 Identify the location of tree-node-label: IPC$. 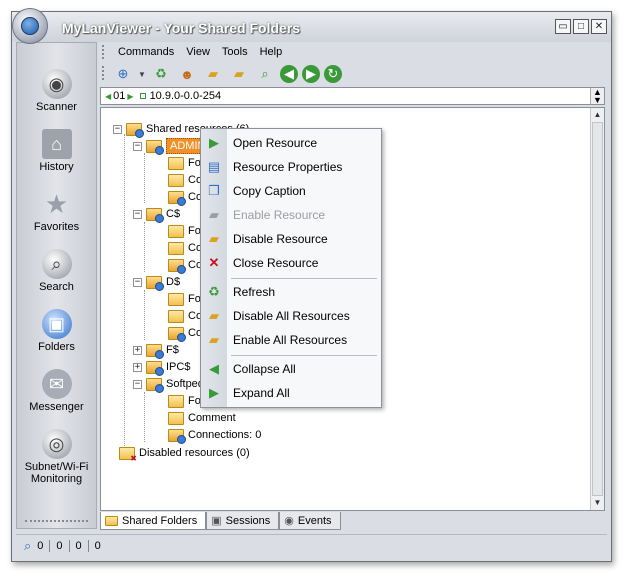
(178, 367).